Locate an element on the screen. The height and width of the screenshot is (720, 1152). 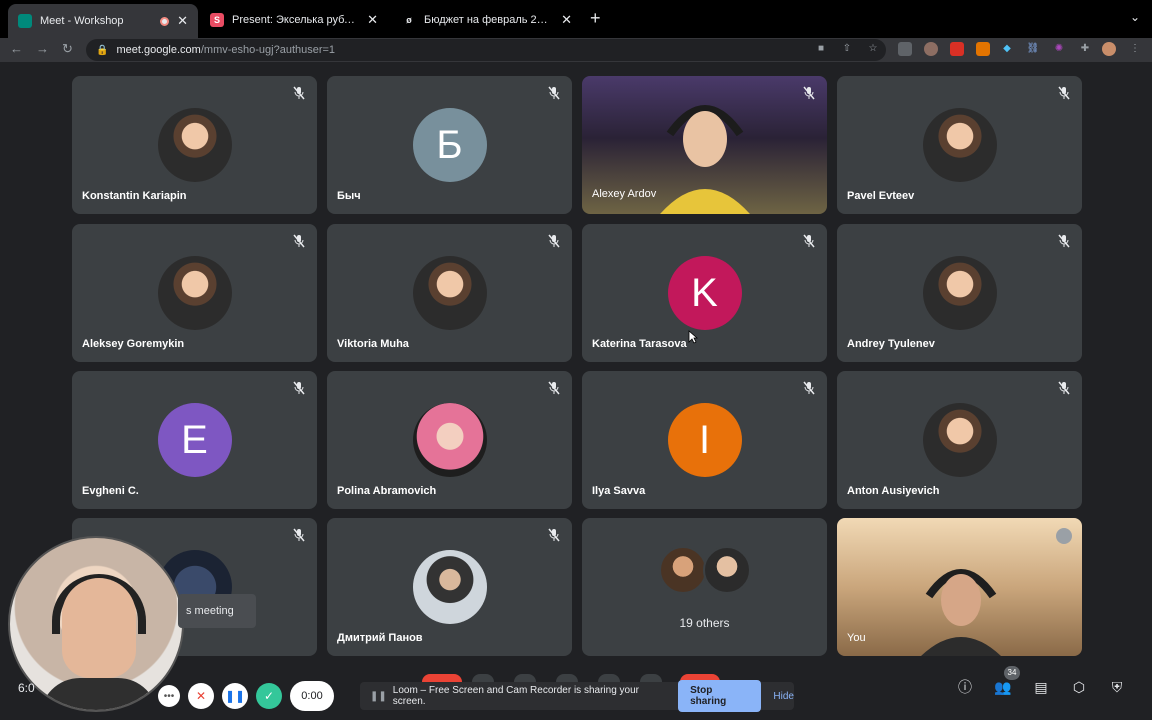
participant-tile: Pavel Evteev is located at coordinates (959, 145).